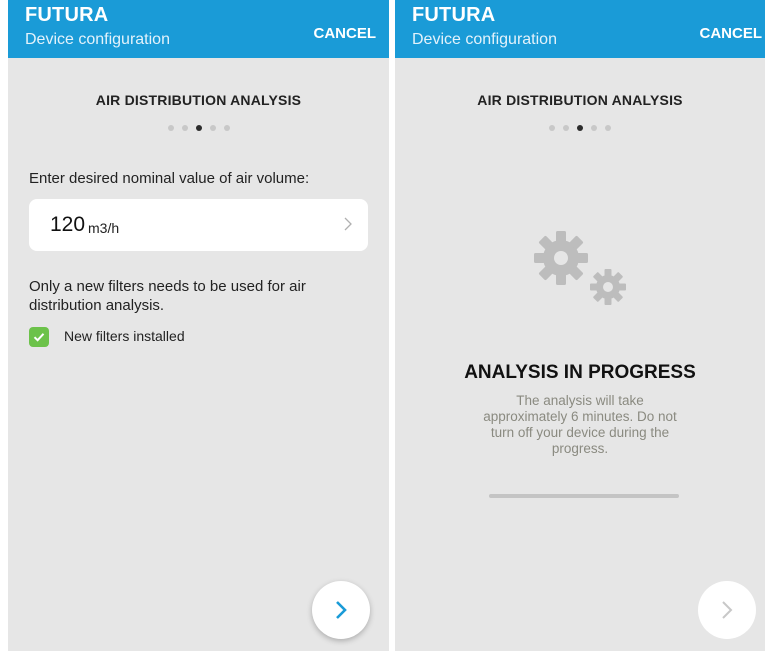  What do you see at coordinates (198, 225) in the screenshot?
I see `air-volume-field: 120 m3/h` at bounding box center [198, 225].